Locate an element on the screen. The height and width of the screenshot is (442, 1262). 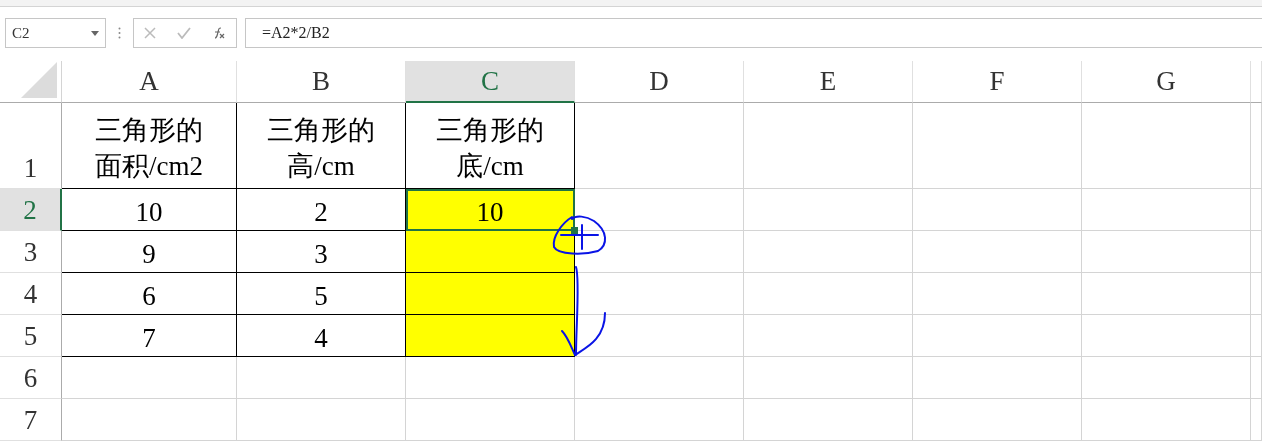
table-cell: 三角形的高/cm is located at coordinates (321, 146).